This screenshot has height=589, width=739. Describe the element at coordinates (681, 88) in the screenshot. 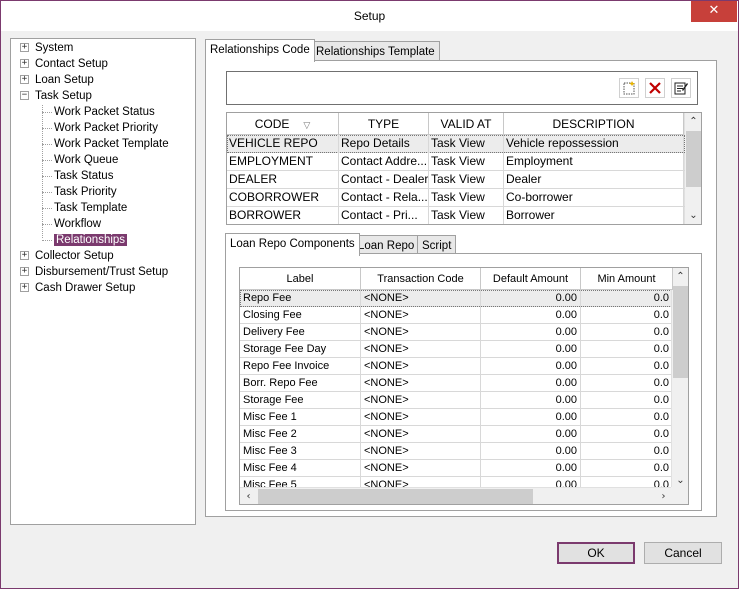

I see `edit-button` at that location.